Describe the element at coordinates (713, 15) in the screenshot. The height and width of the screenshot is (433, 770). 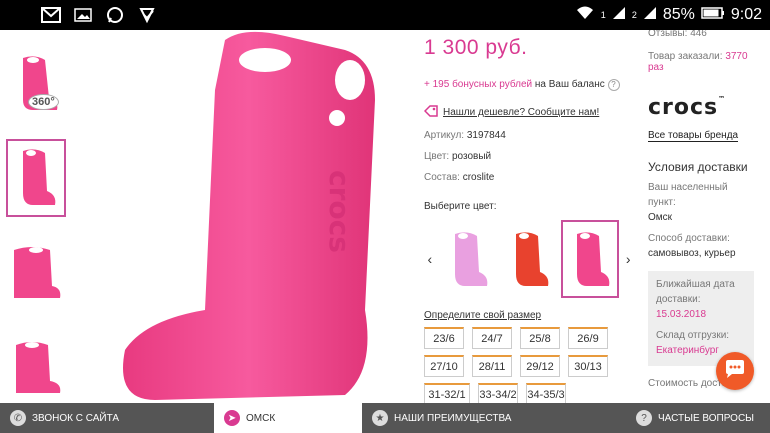
I see `battery-icon` at that location.